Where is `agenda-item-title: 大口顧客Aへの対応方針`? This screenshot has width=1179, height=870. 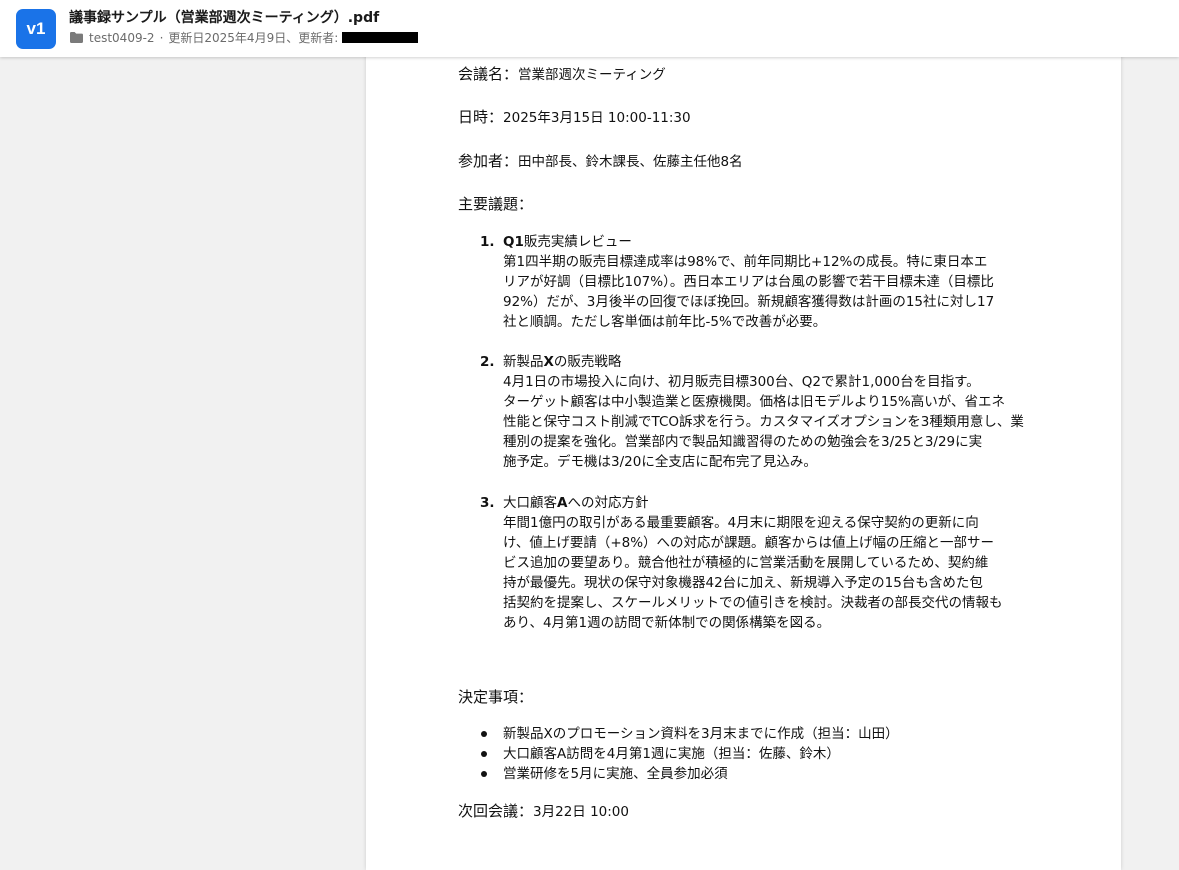
agenda-item-title: 大口顧客Aへの対応方針 is located at coordinates (575, 503).